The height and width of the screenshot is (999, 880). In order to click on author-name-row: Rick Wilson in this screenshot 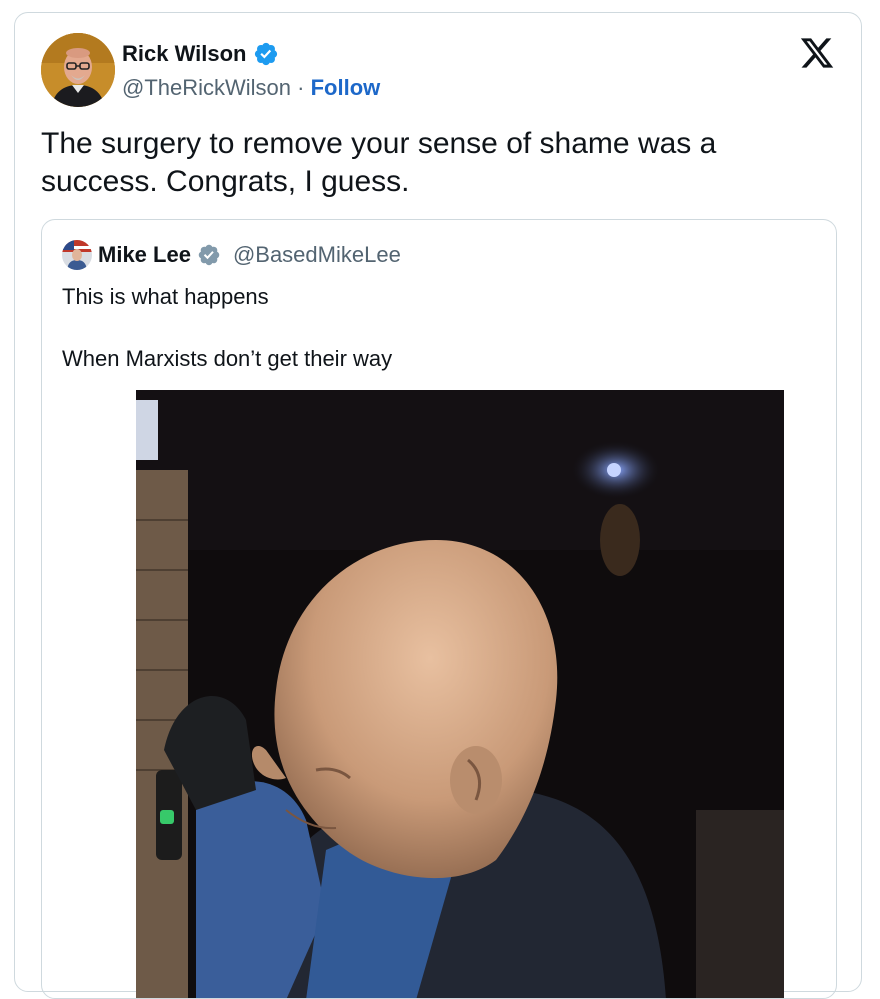, I will do `click(200, 54)`.